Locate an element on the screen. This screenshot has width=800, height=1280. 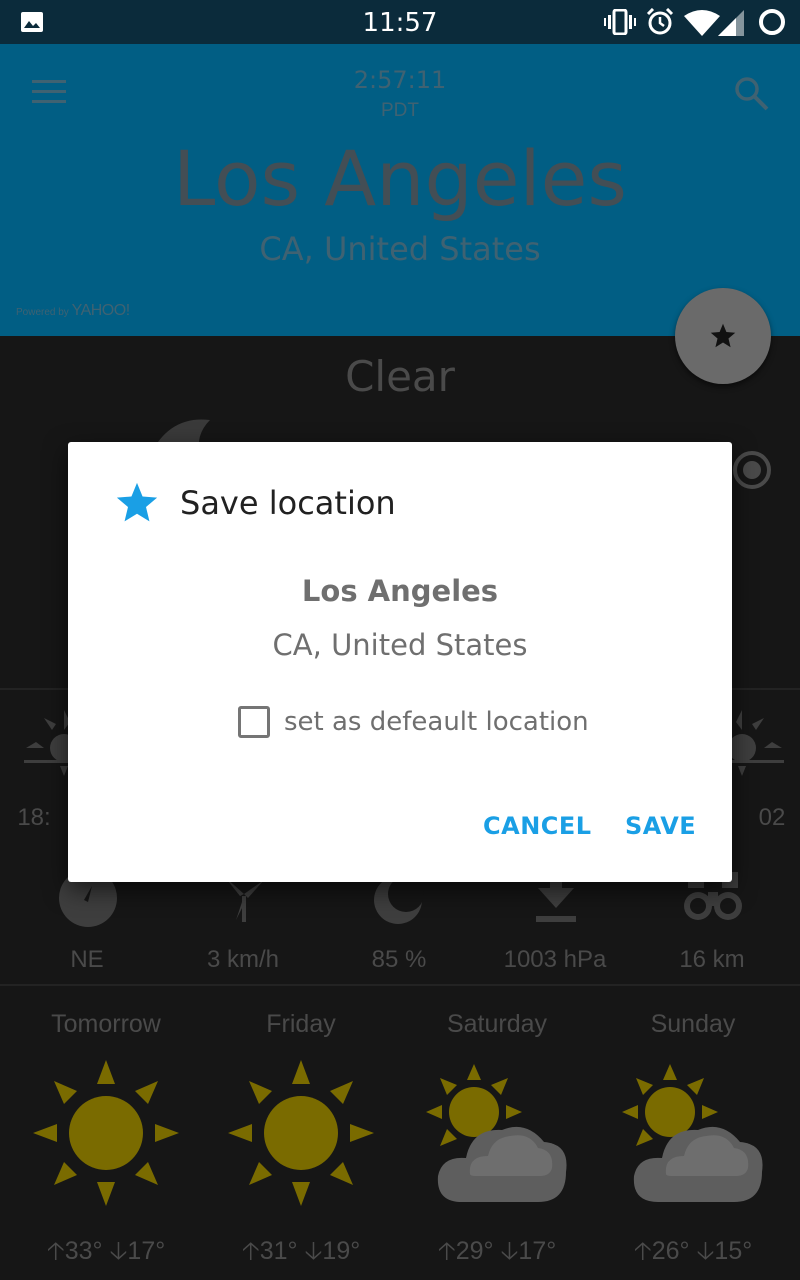
save-button: SAVE is located at coordinates (660, 826).